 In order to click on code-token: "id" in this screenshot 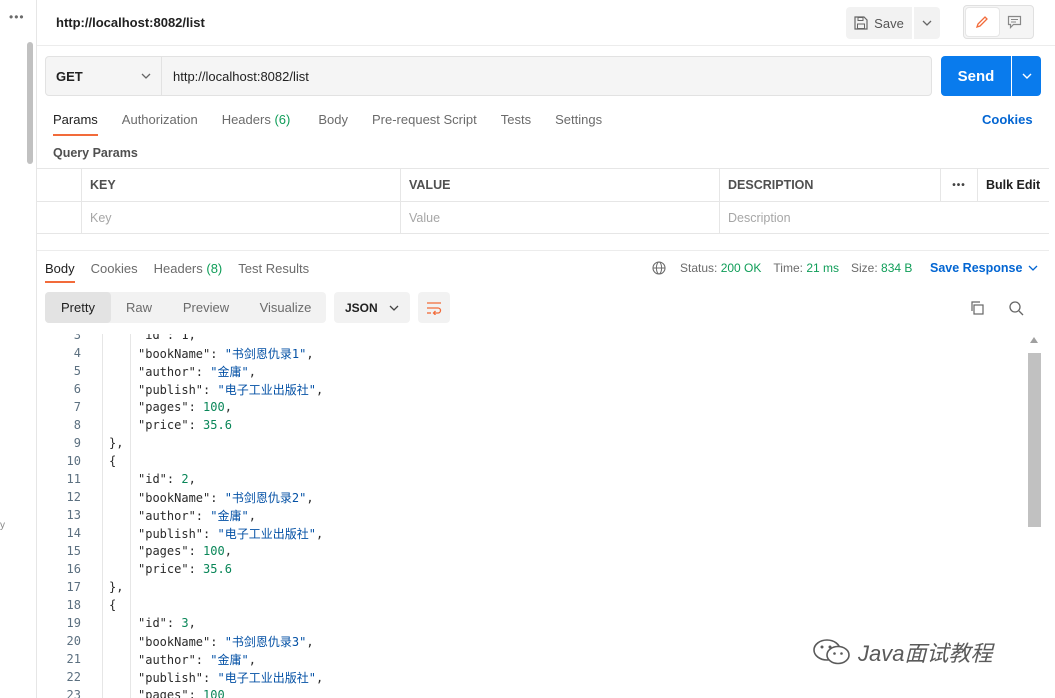, I will do `click(152, 623)`.